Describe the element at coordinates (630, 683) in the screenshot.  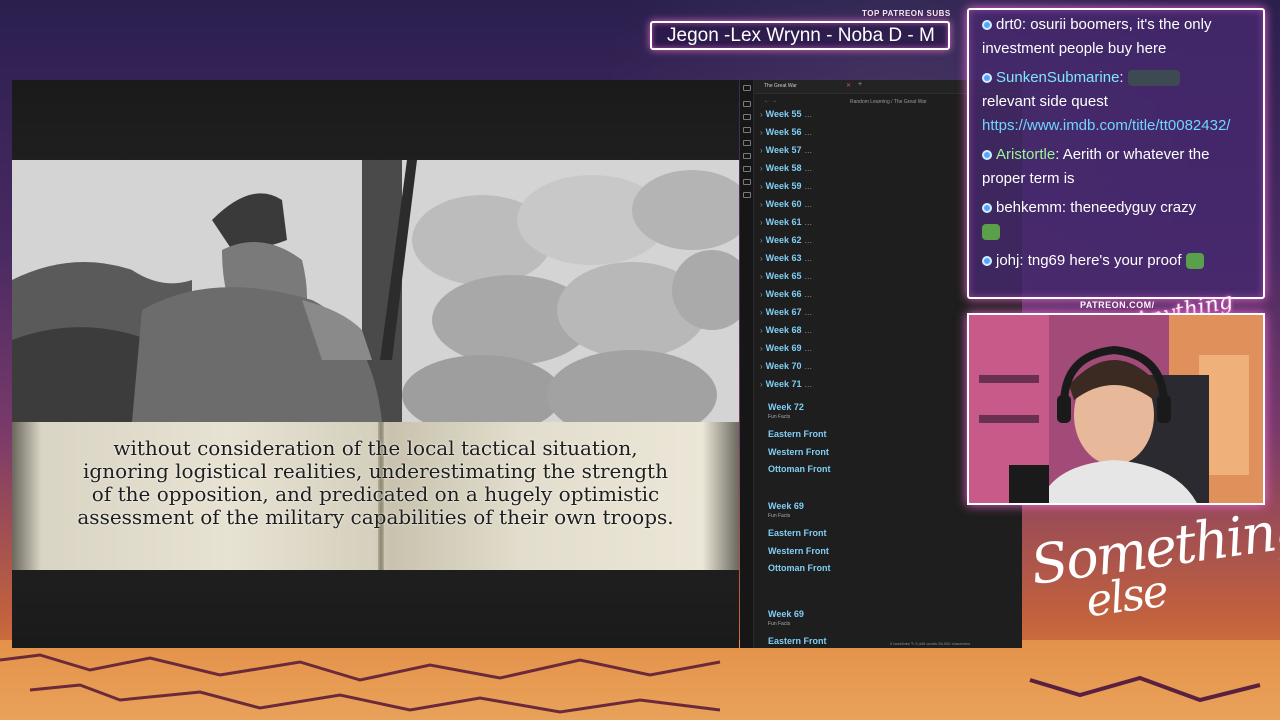
I see `ground-pattern` at that location.